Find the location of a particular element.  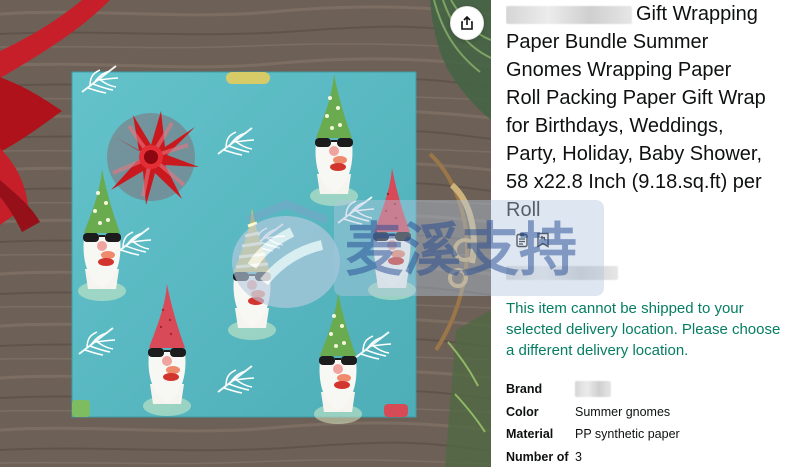

product-title-line-3: Gnomes Wrapping Paper is located at coordinates (619, 70).